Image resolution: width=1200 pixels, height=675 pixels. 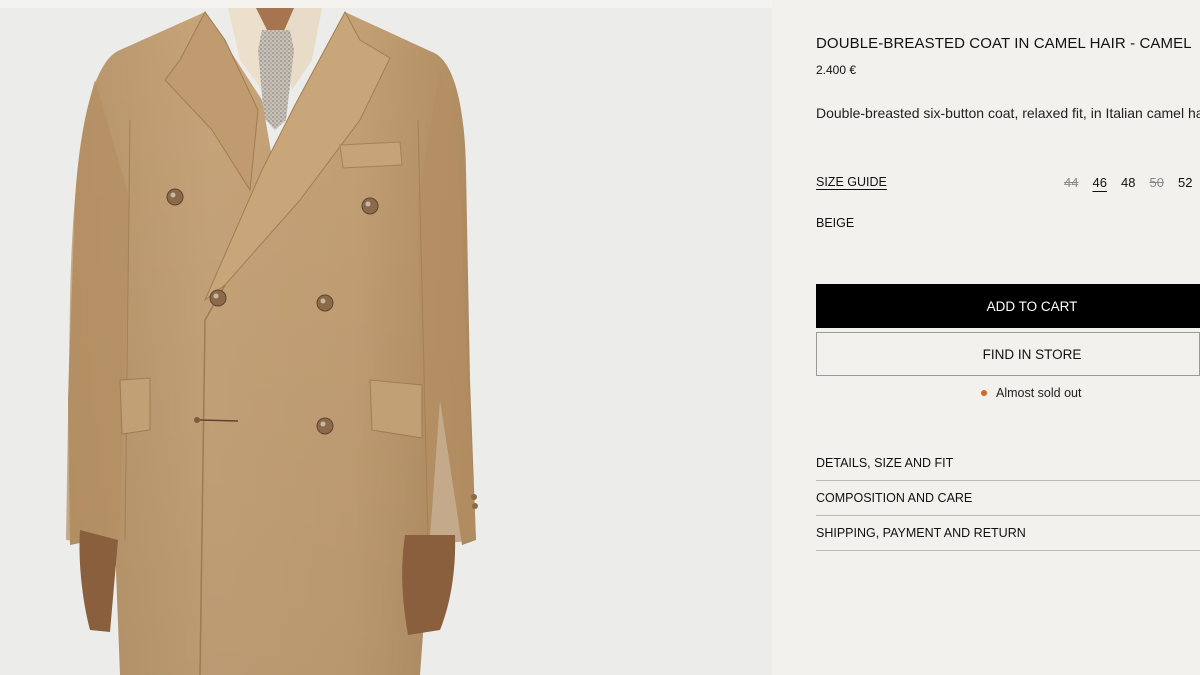 What do you see at coordinates (851, 182) in the screenshot?
I see `size-guide-link: SIZE GUIDE` at bounding box center [851, 182].